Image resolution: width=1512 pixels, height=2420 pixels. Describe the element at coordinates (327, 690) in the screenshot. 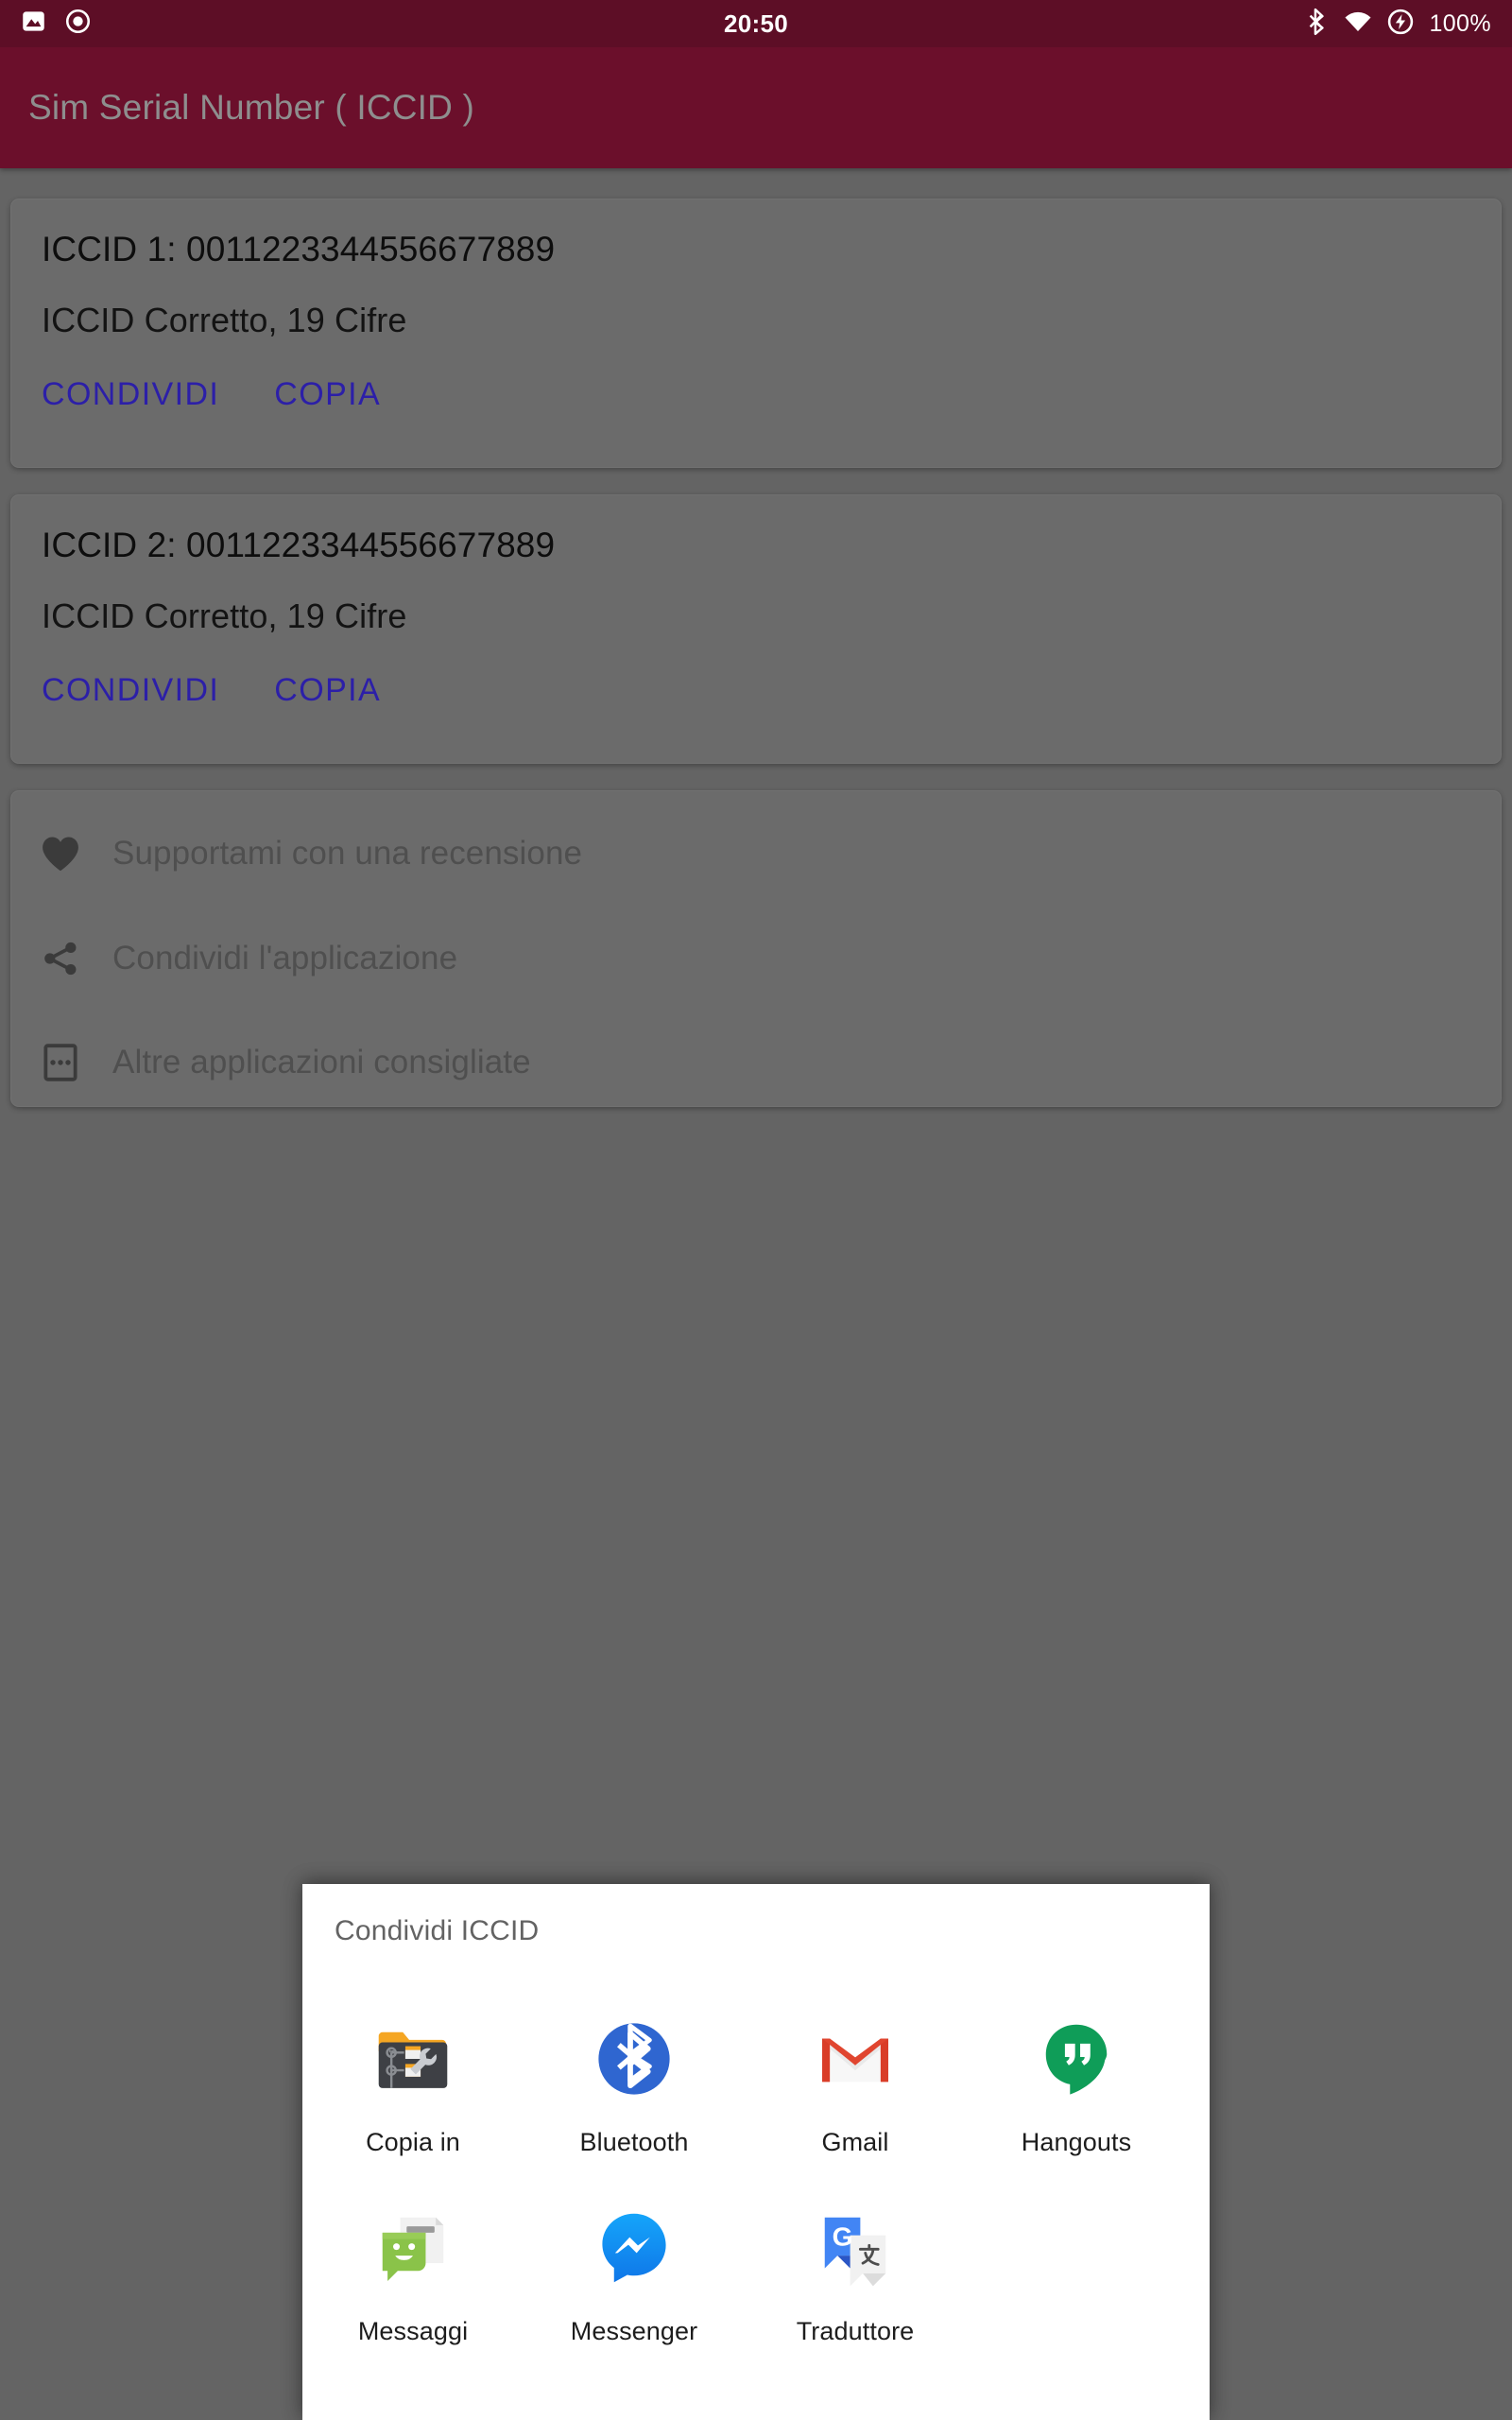

I see `copy-button-2: COPIA` at that location.